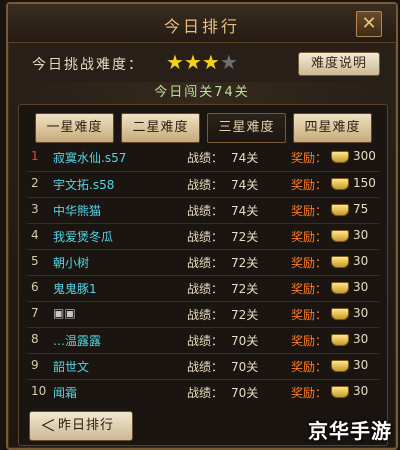 This screenshot has width=400, height=450. I want to click on player-name: 中华熊猫, so click(77, 211).